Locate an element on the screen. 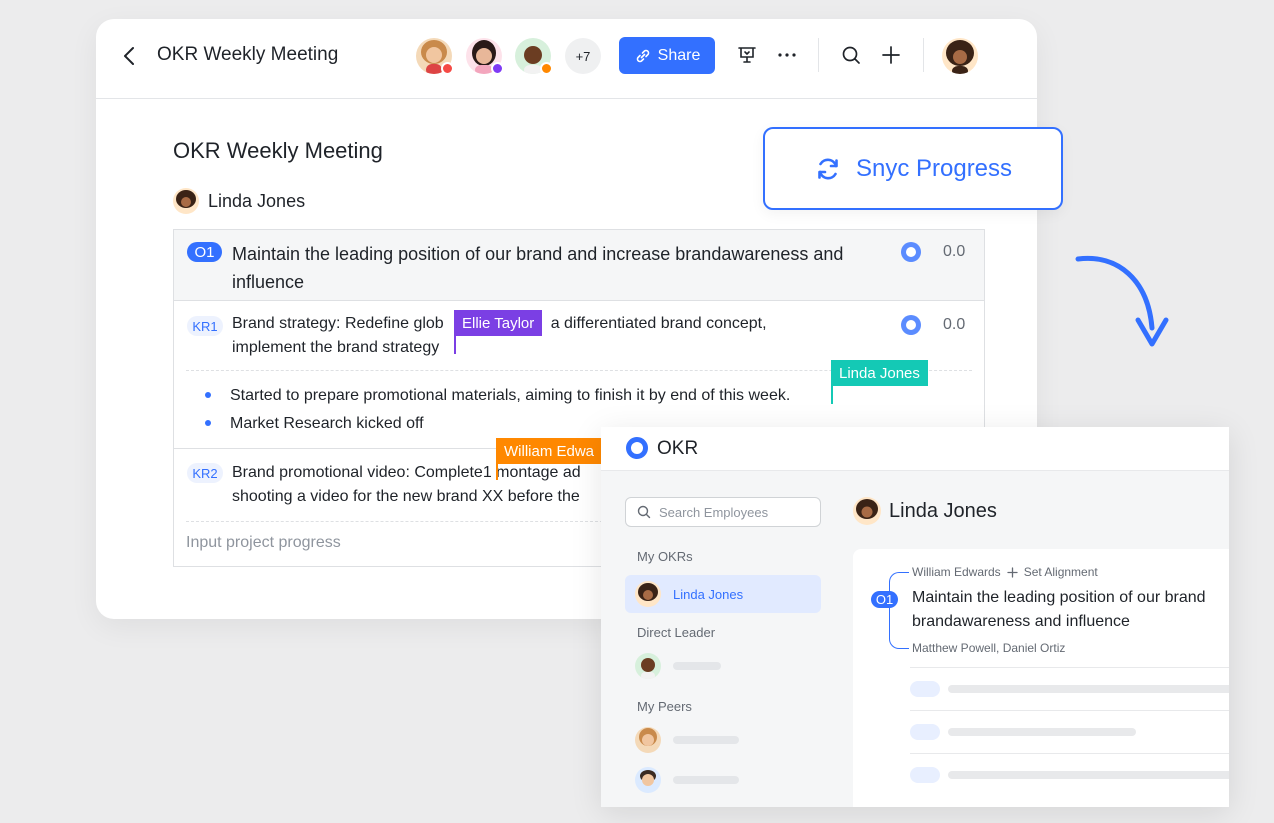 The width and height of the screenshot is (1274, 823). share-label: Share is located at coordinates (679, 55).